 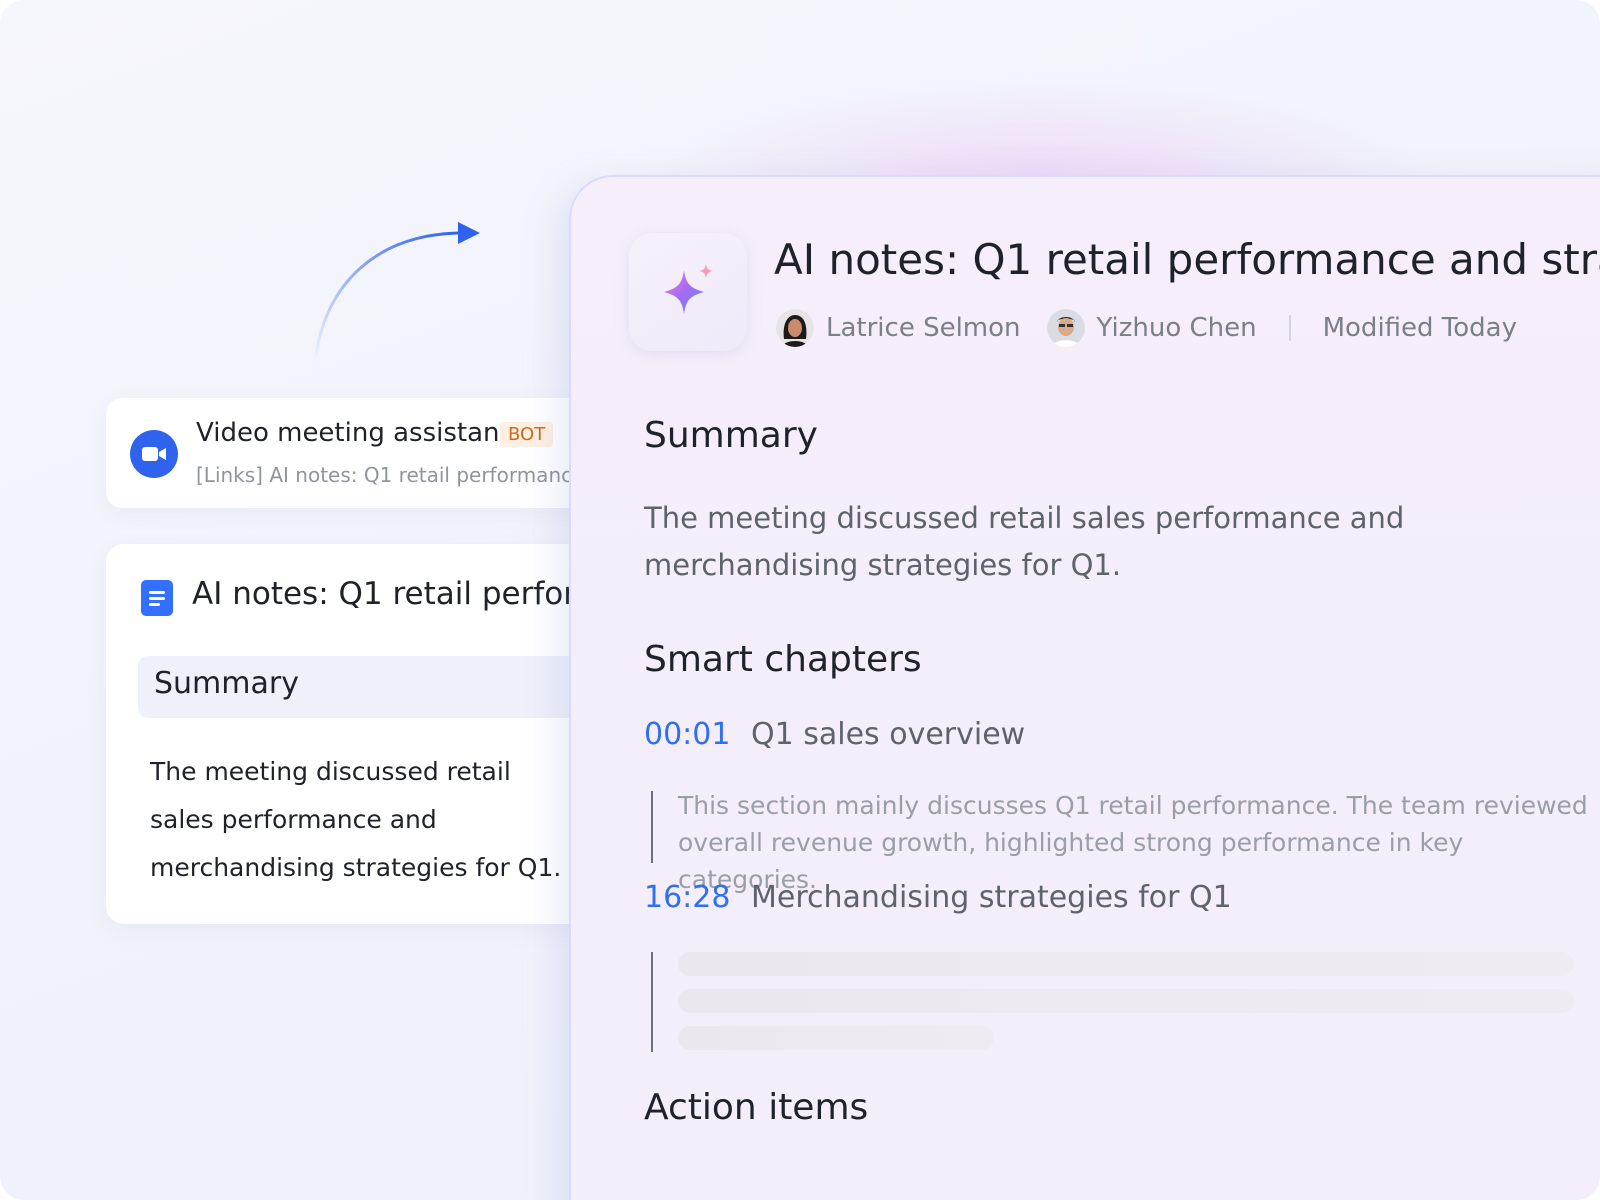 I want to click on message-preview: [Links] AI notes: Q1 retail performance, so click(x=390, y=475).